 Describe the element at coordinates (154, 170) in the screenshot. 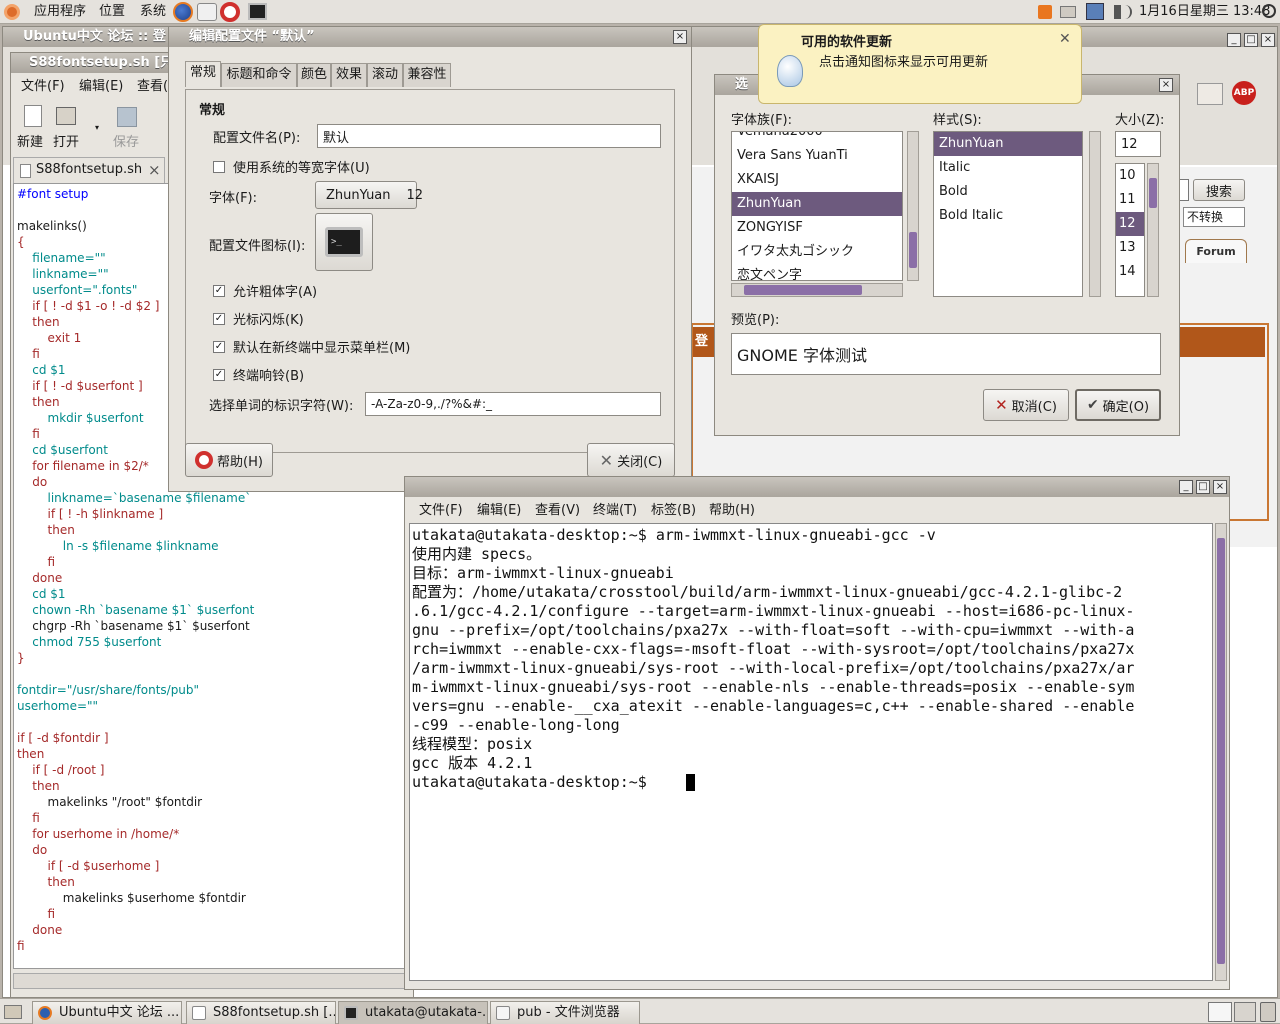

I see `tab-close-icon: ×` at that location.